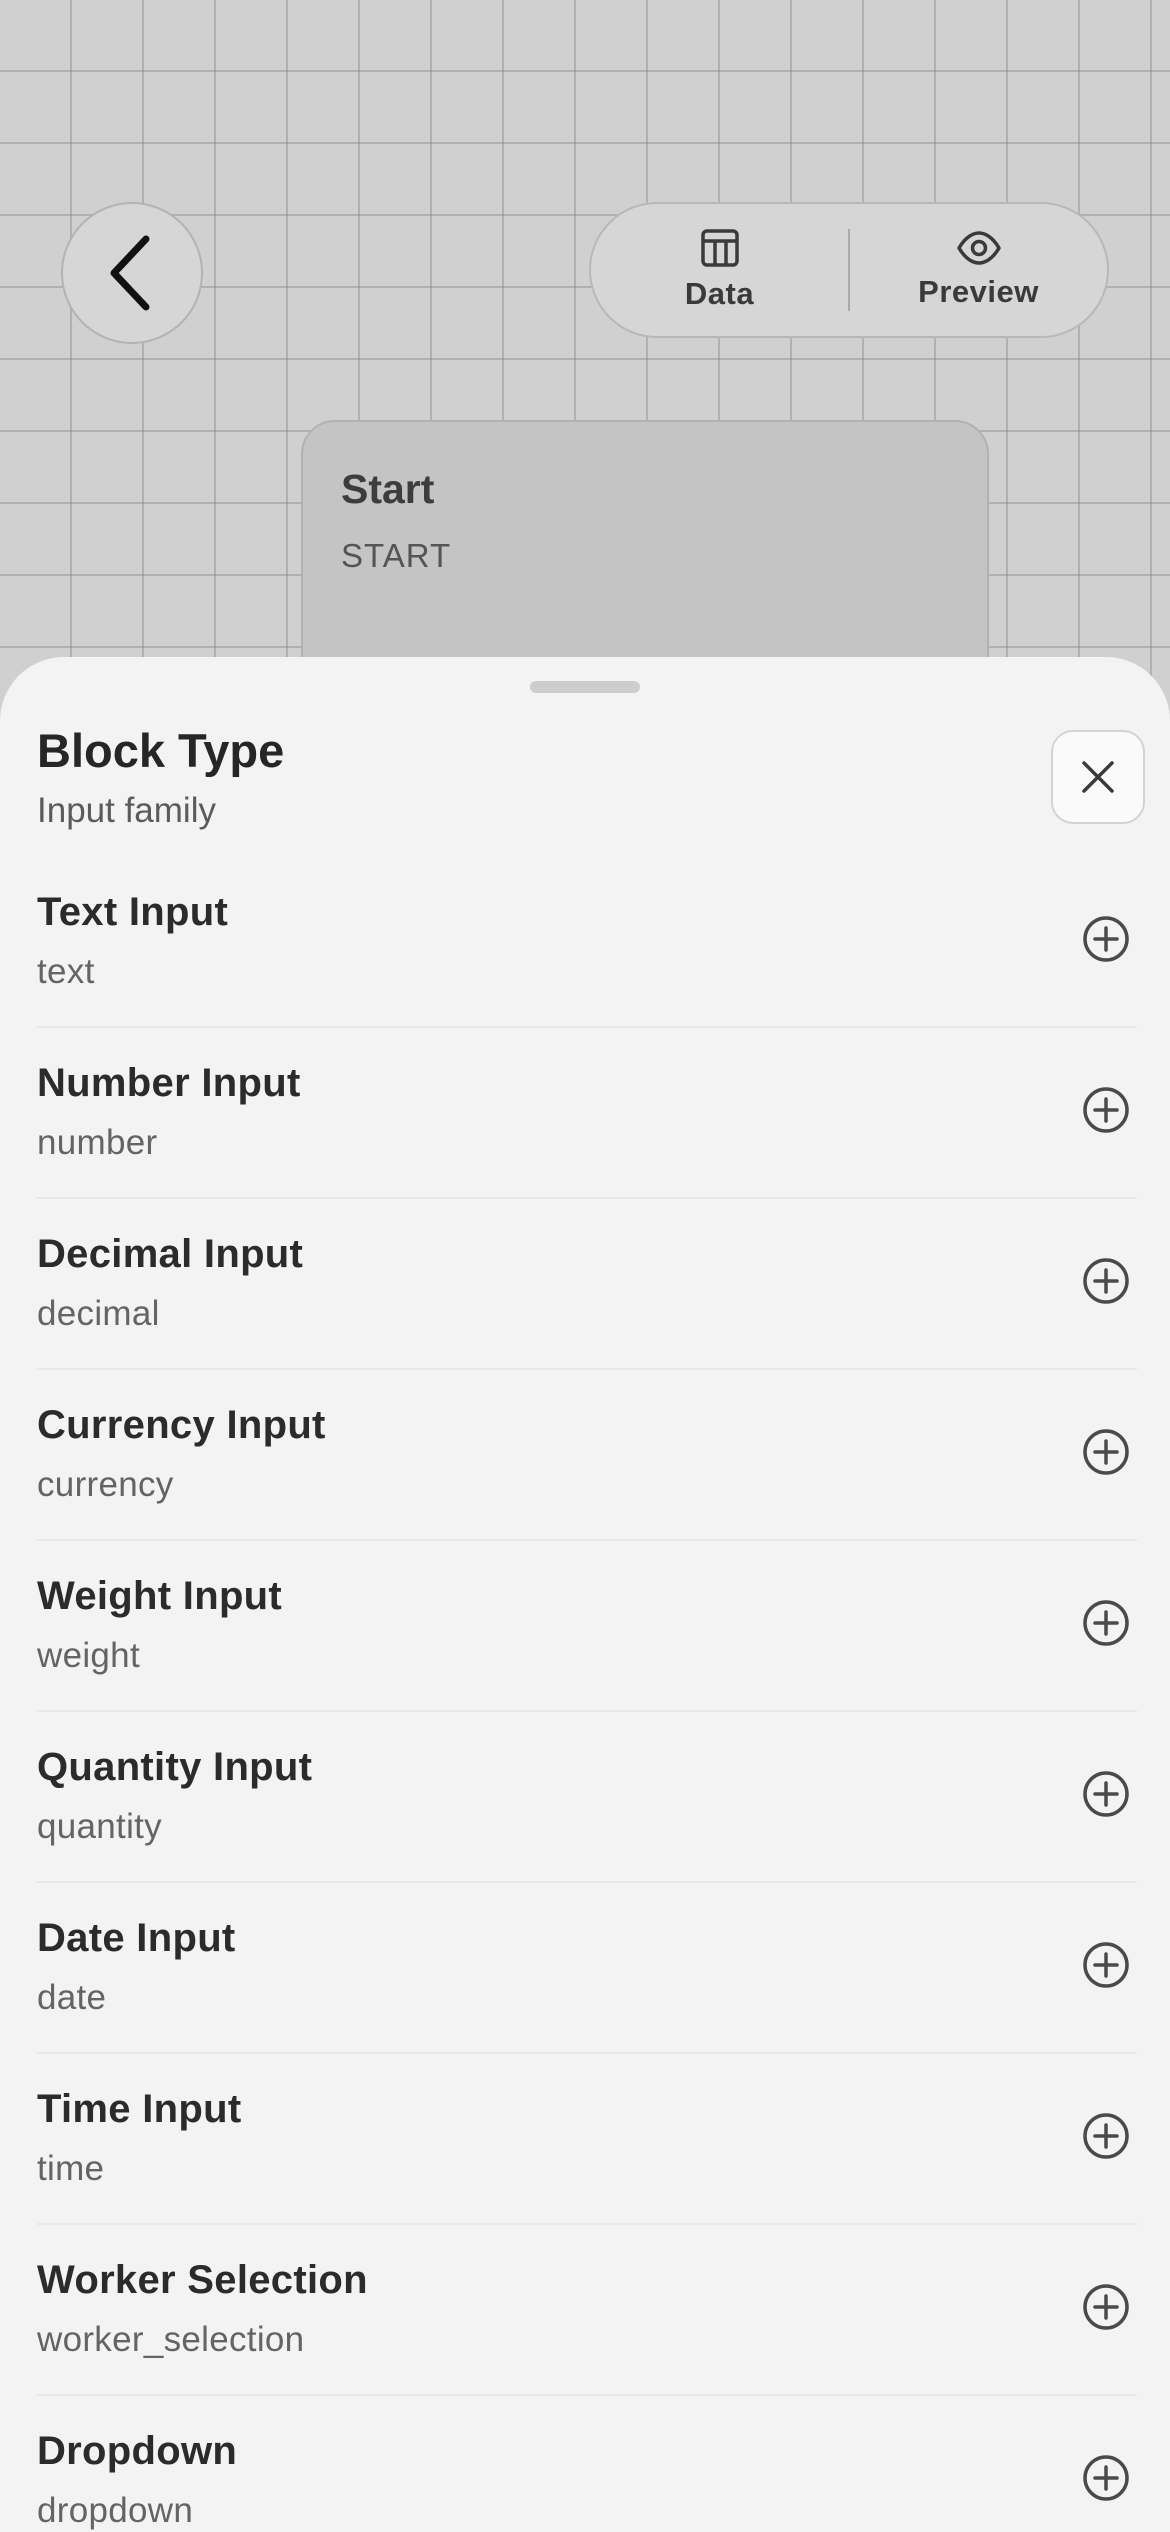  What do you see at coordinates (978, 248) in the screenshot?
I see `eye-icon` at bounding box center [978, 248].